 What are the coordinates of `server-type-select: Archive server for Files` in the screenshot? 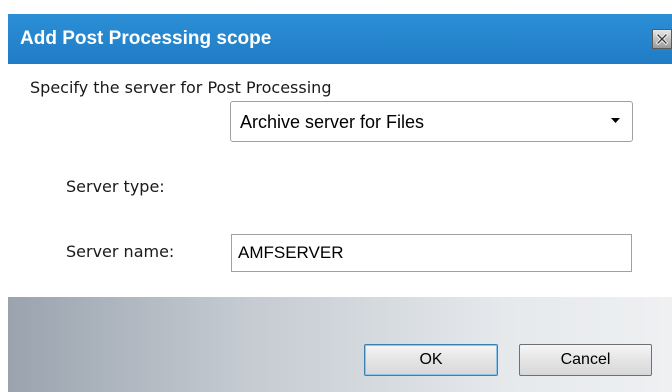 It's located at (431, 121).